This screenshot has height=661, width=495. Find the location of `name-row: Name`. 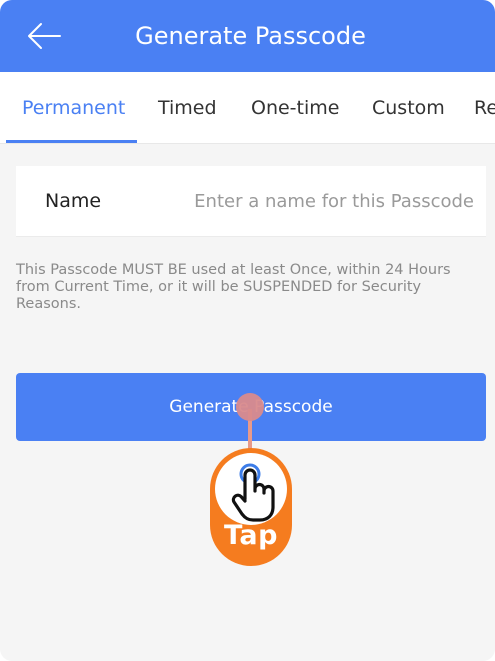

name-row: Name is located at coordinates (251, 201).